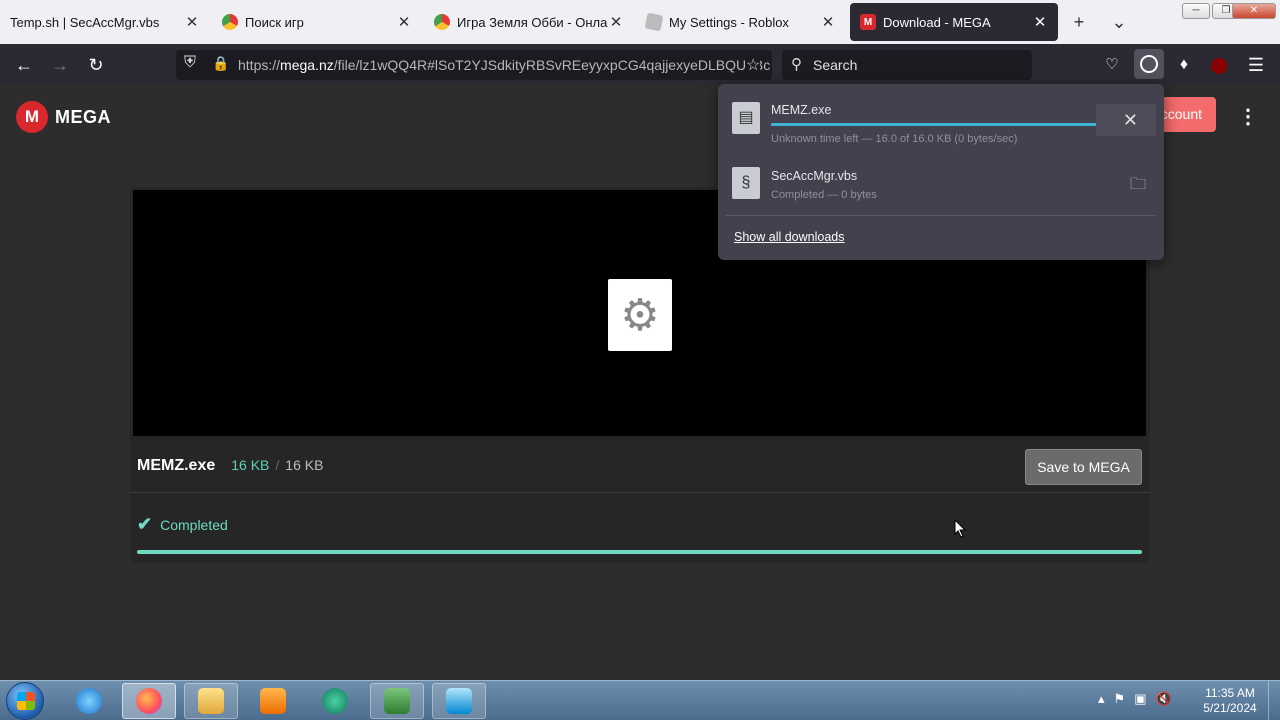 The width and height of the screenshot is (1280, 720). What do you see at coordinates (746, 118) in the screenshot?
I see `exe-file-icon: ▤` at bounding box center [746, 118].